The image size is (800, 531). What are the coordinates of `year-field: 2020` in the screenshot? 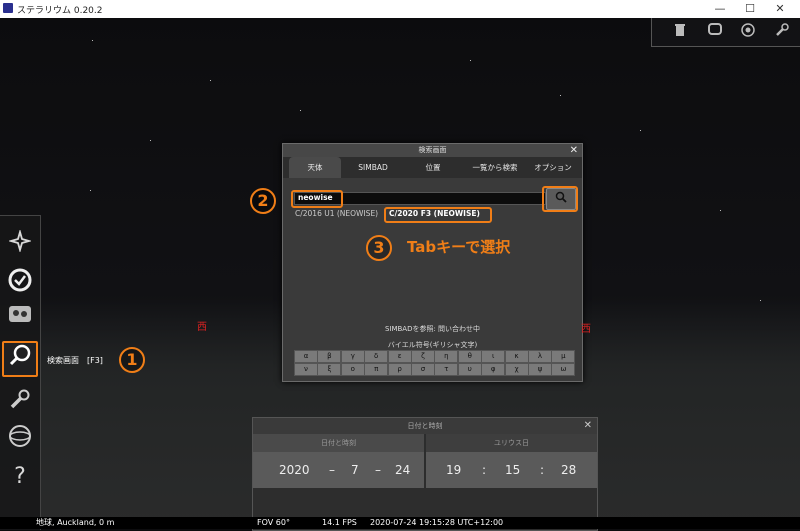 It's located at (294, 470).